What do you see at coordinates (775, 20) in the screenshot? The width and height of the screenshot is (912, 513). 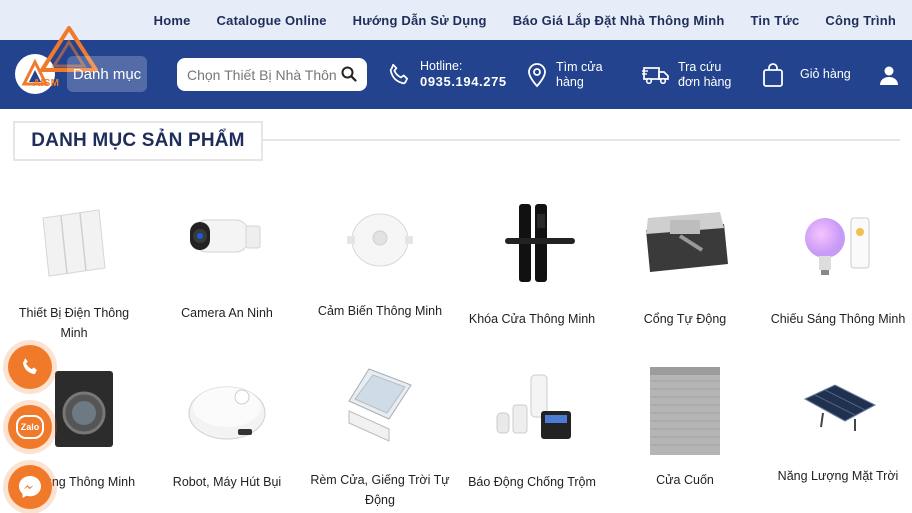 I see `nav-news: Tin Tức` at bounding box center [775, 20].